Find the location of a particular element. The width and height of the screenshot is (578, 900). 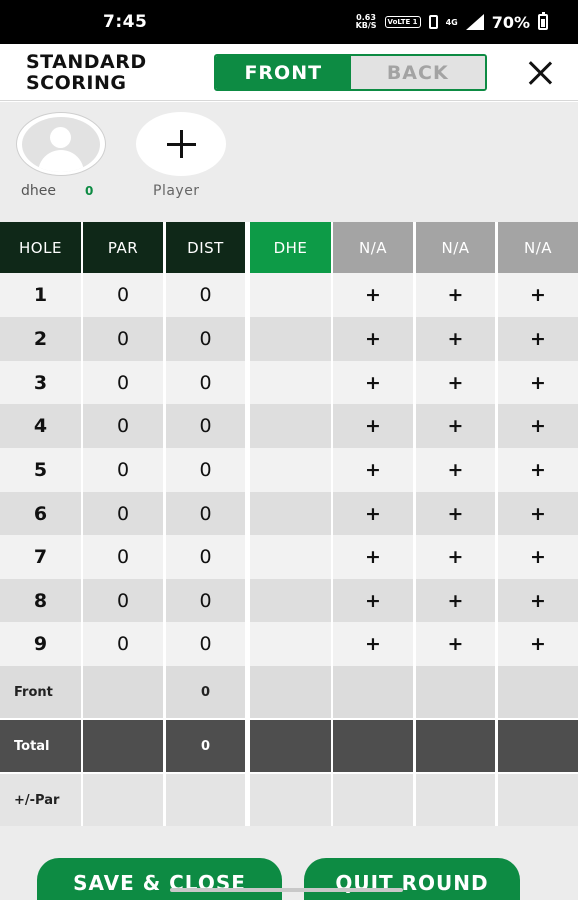

header-player-slot-3: N/A is located at coordinates (455, 247).